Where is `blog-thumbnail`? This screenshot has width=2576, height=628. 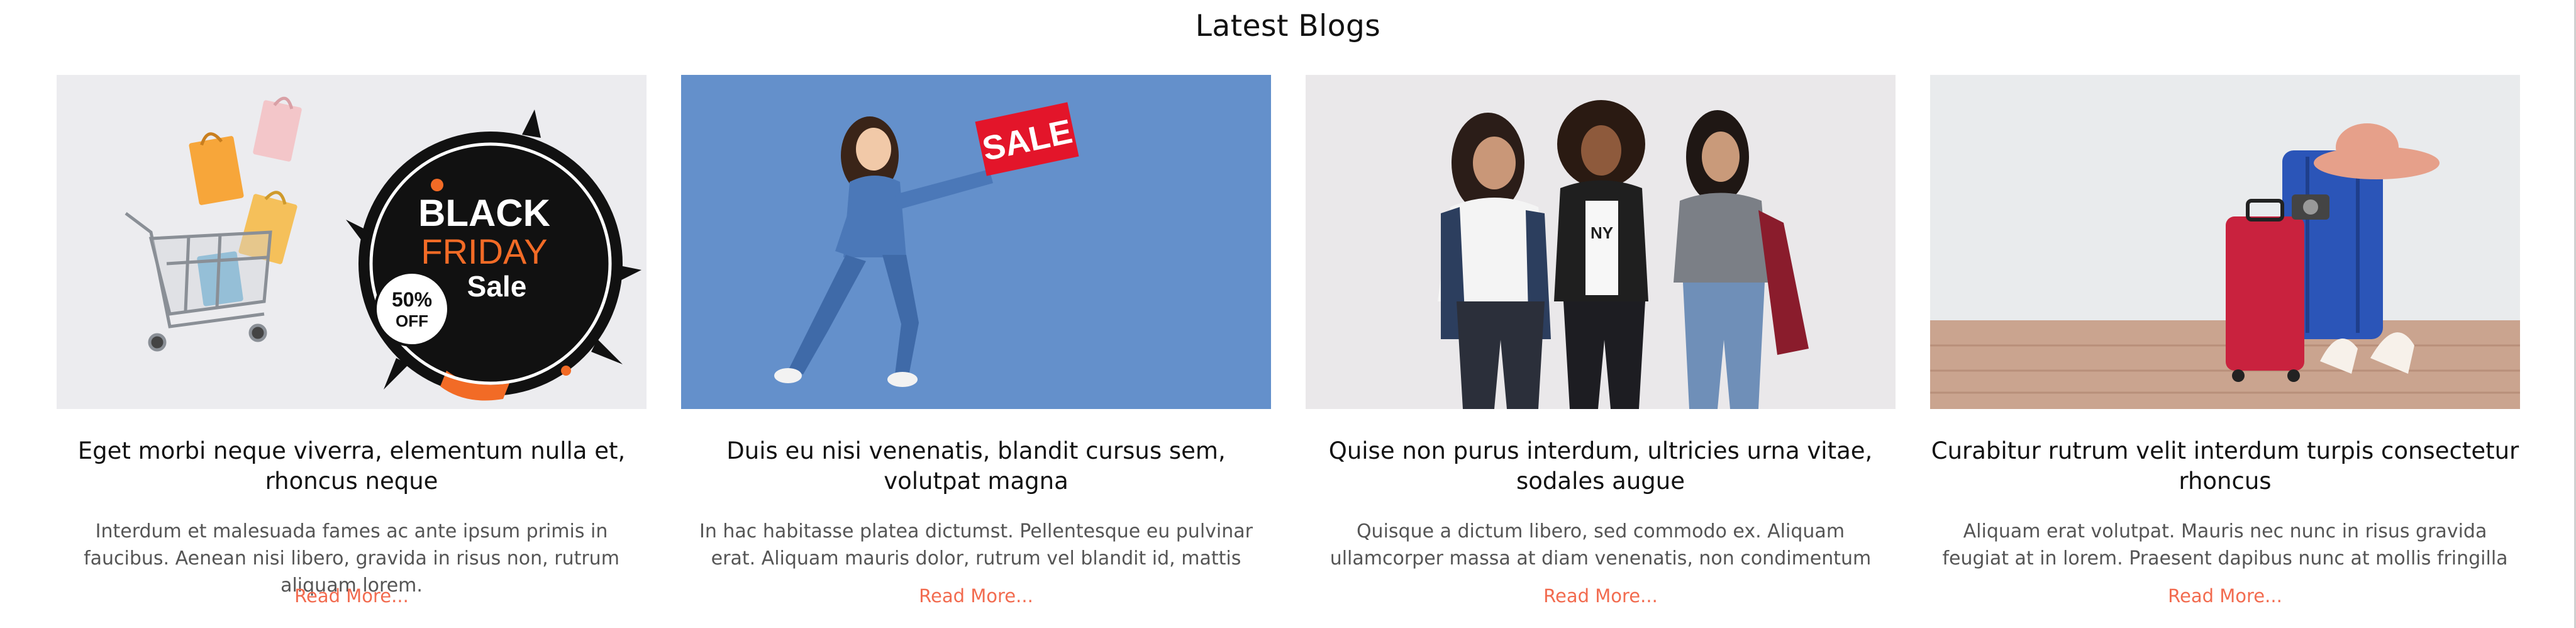 blog-thumbnail is located at coordinates (2225, 242).